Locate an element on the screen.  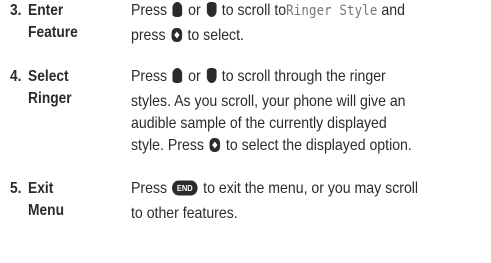
instruction-line: Press or to scroll toRinger Style and is located at coordinates (309, 12).